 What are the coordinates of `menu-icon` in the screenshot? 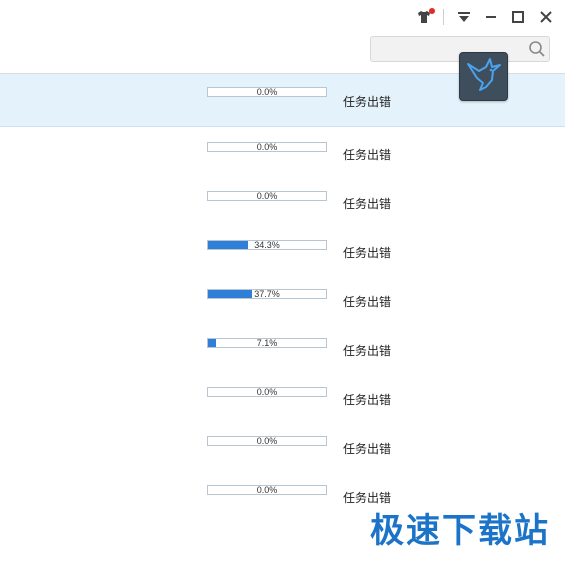 It's located at (464, 17).